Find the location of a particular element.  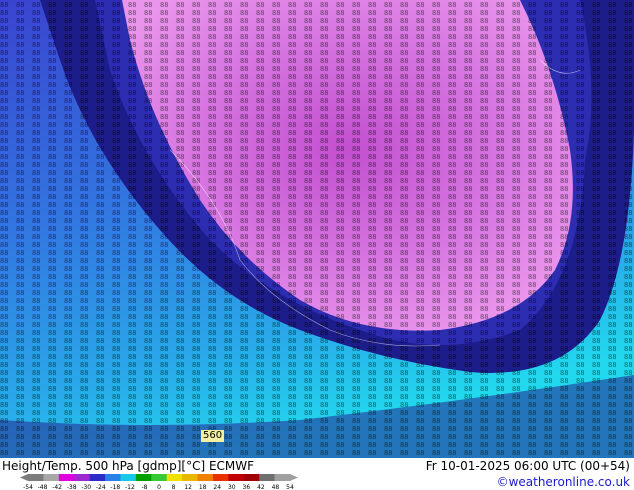

scale-arrow-left is located at coordinates (24, 477).